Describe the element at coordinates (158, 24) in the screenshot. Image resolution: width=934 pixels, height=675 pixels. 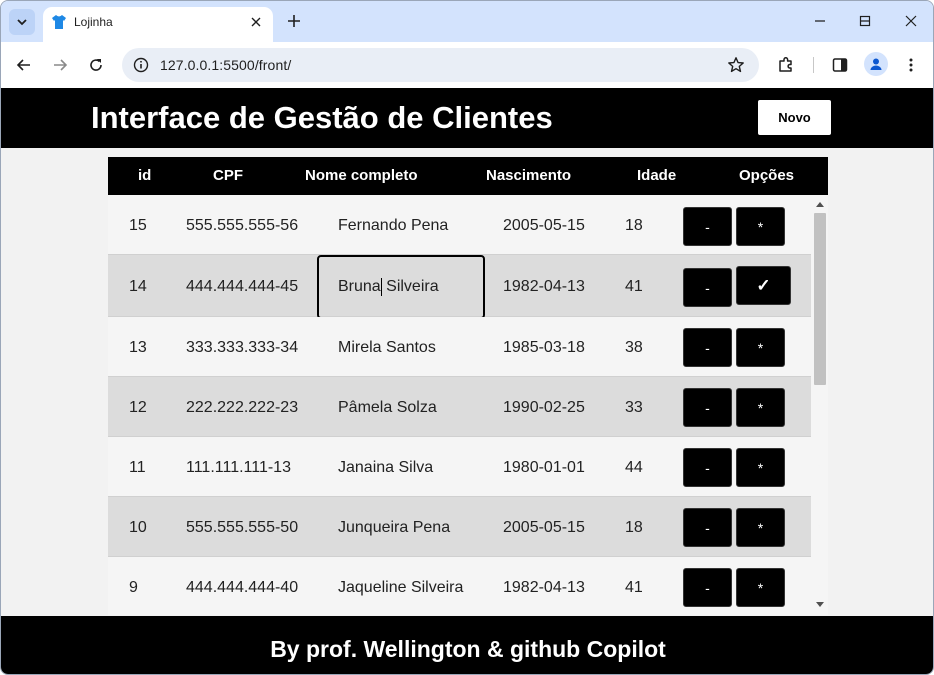
I see `browser-tab: Lojinha` at that location.